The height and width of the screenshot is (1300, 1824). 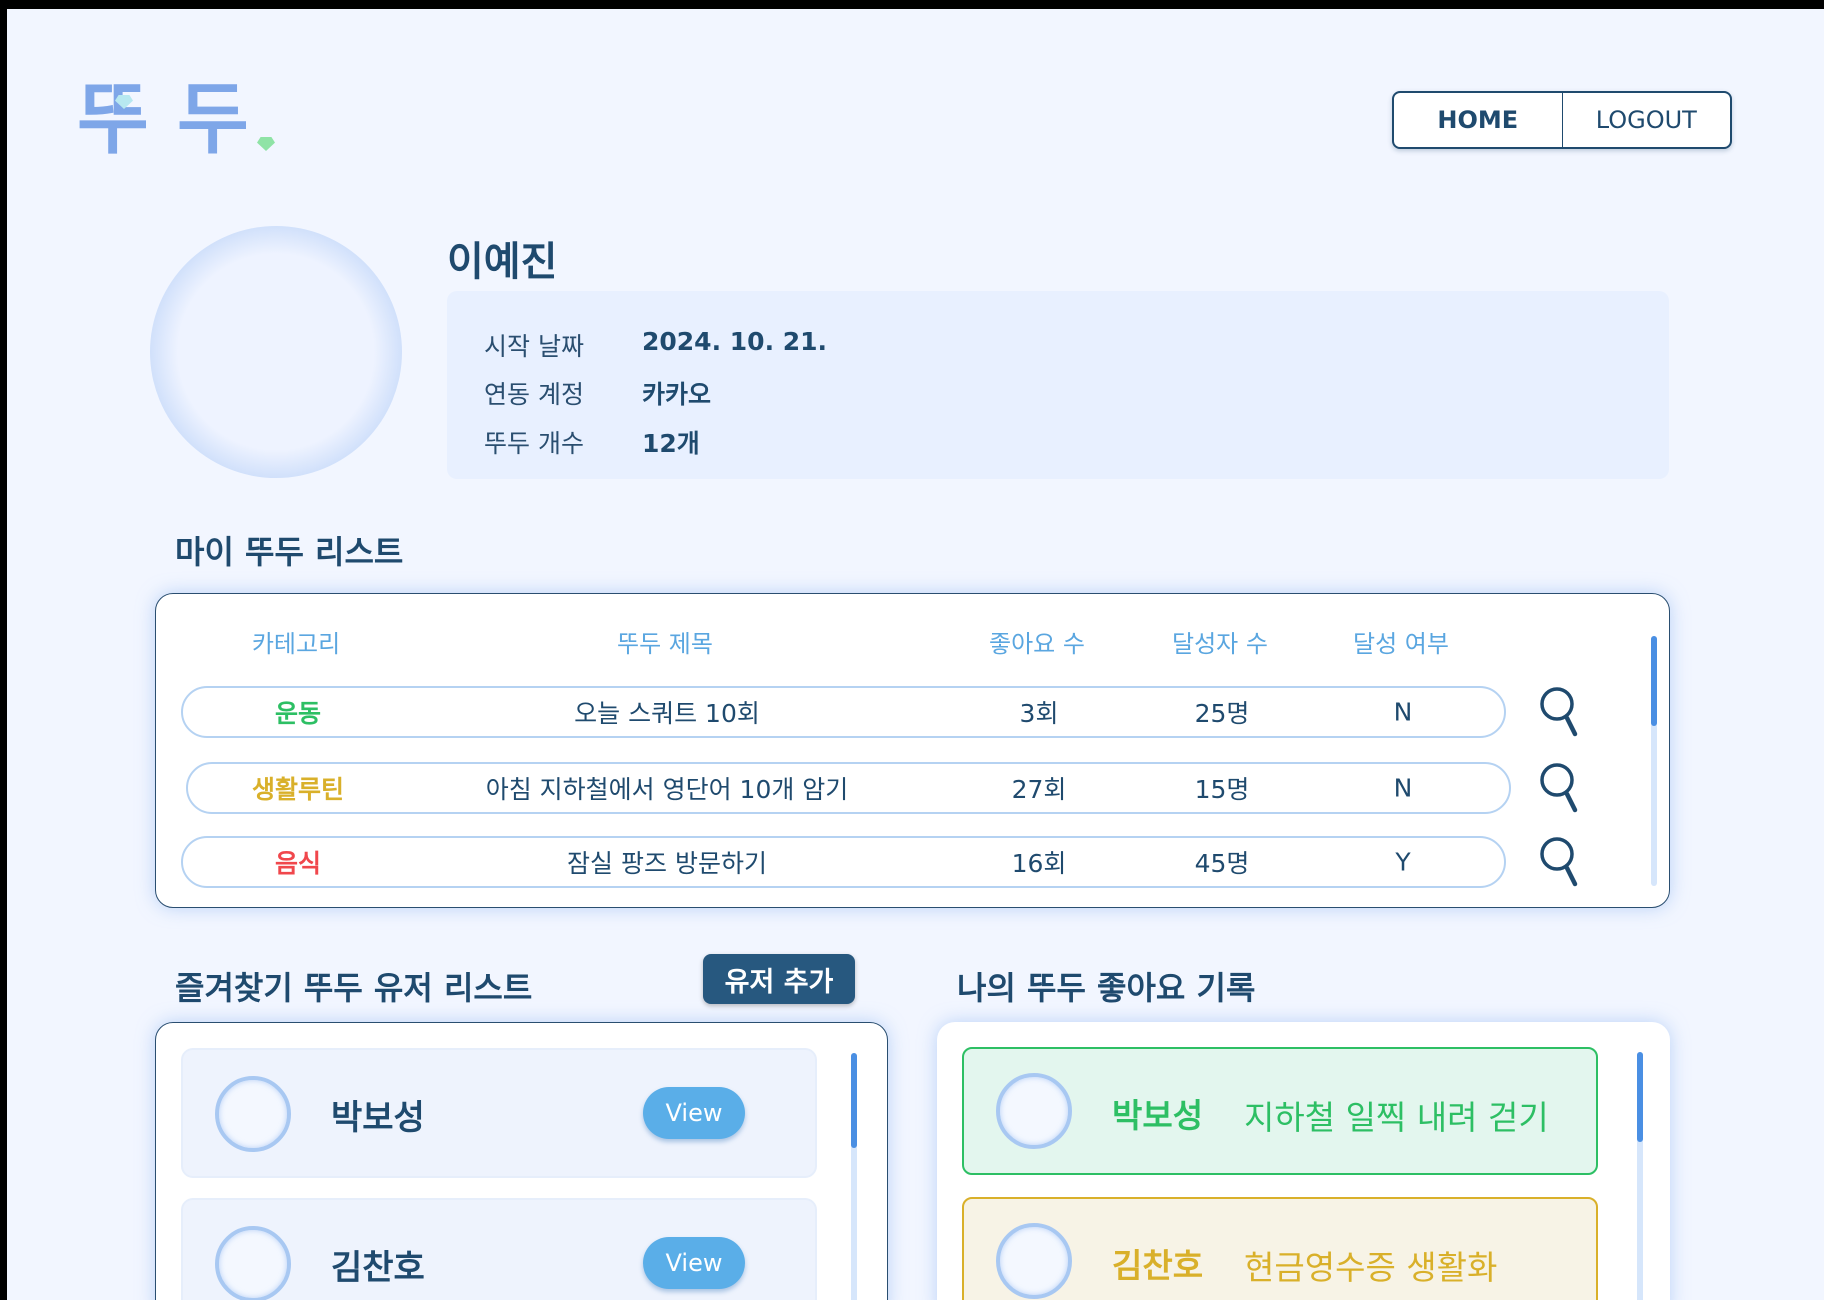 I want to click on info-label: 시작 날짜, so click(x=534, y=346).